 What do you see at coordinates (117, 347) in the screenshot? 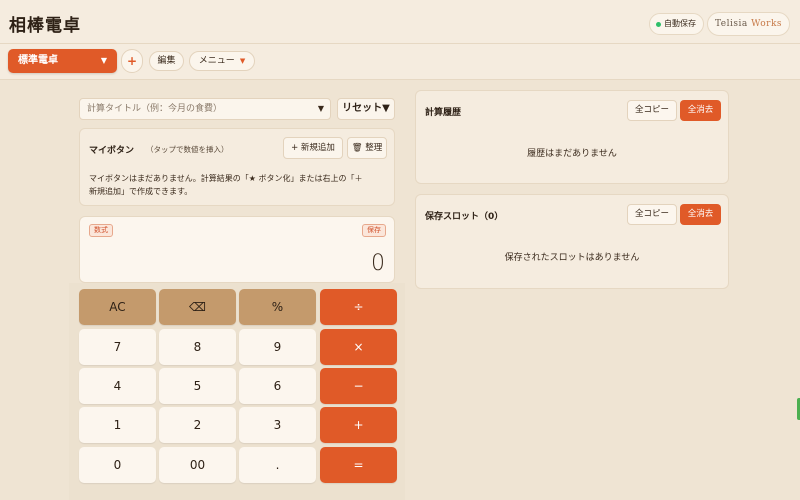
I see `key-7: 7` at bounding box center [117, 347].